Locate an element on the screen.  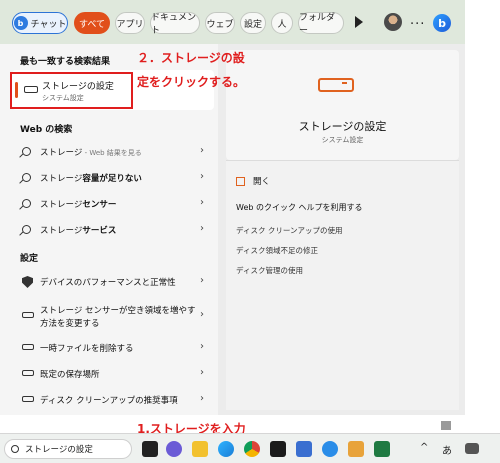
settings-result-item: デバイスのパフォーマンスと正常性 › is located at coordinates (113, 282).